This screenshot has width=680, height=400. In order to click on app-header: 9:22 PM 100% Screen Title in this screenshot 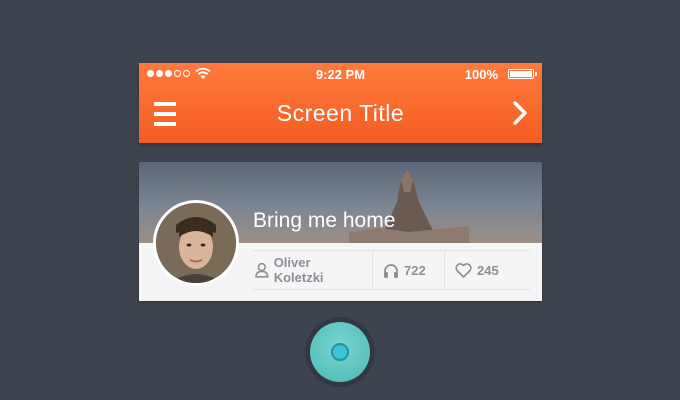, I will do `click(340, 103)`.